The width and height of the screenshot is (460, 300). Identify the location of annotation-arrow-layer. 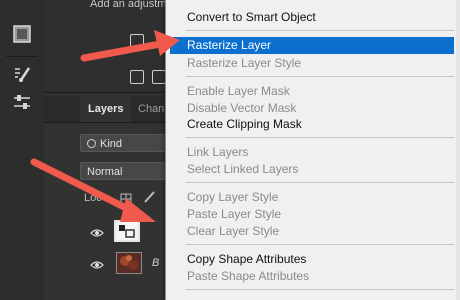
(93, 190).